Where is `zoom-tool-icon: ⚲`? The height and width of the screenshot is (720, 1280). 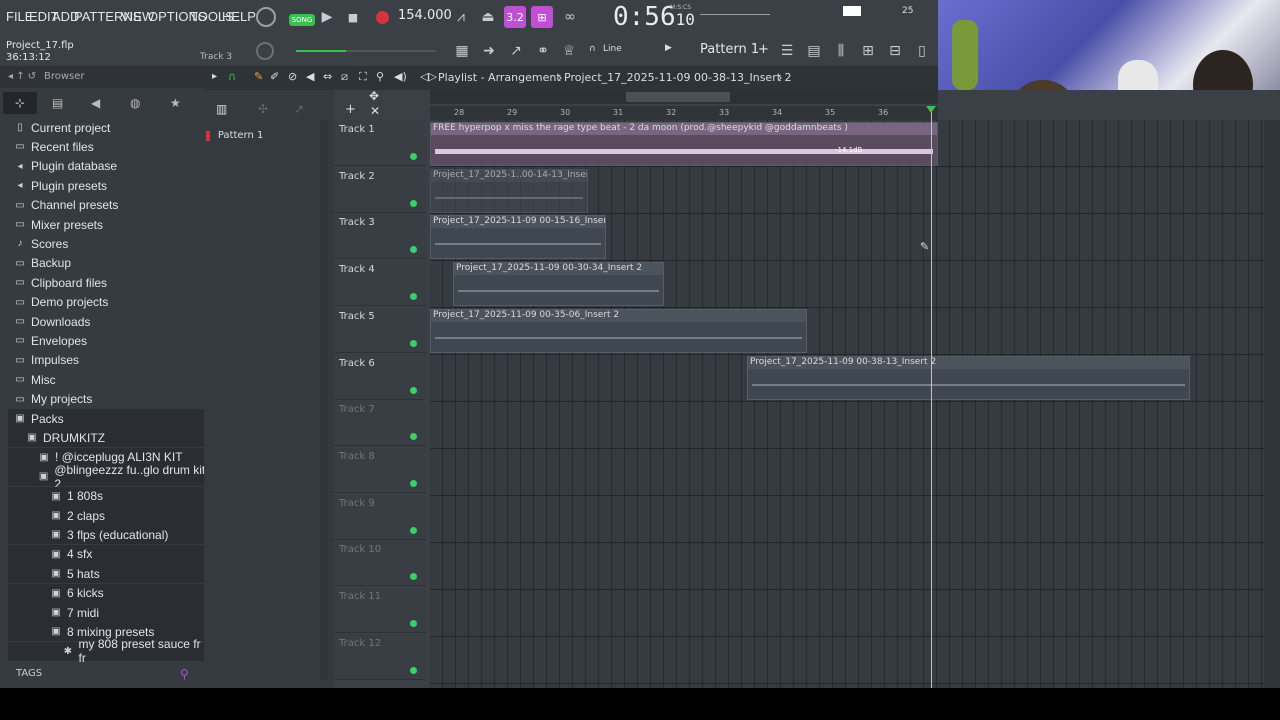 zoom-tool-icon: ⚲ is located at coordinates (380, 76).